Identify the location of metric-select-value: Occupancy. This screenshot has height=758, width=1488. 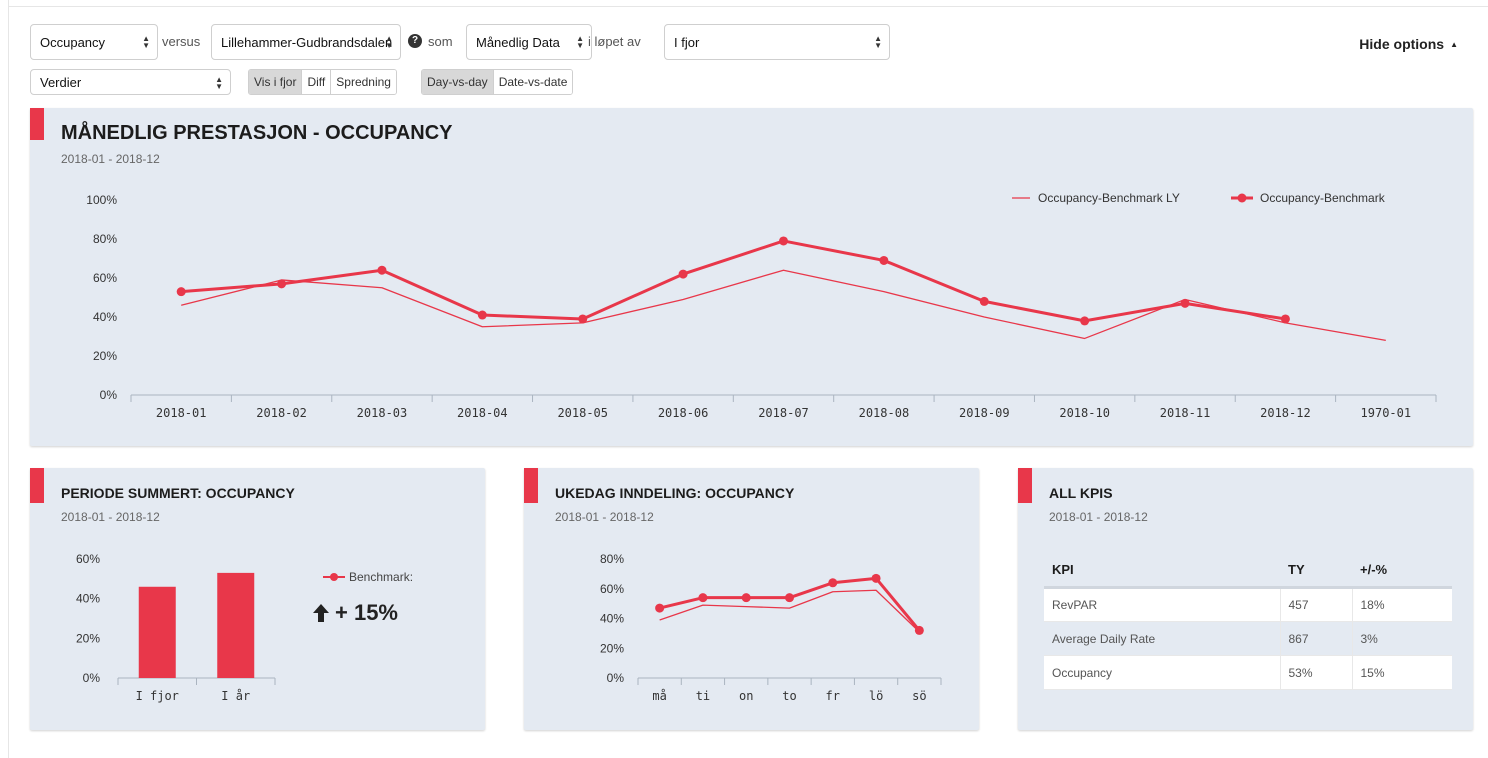
(73, 42).